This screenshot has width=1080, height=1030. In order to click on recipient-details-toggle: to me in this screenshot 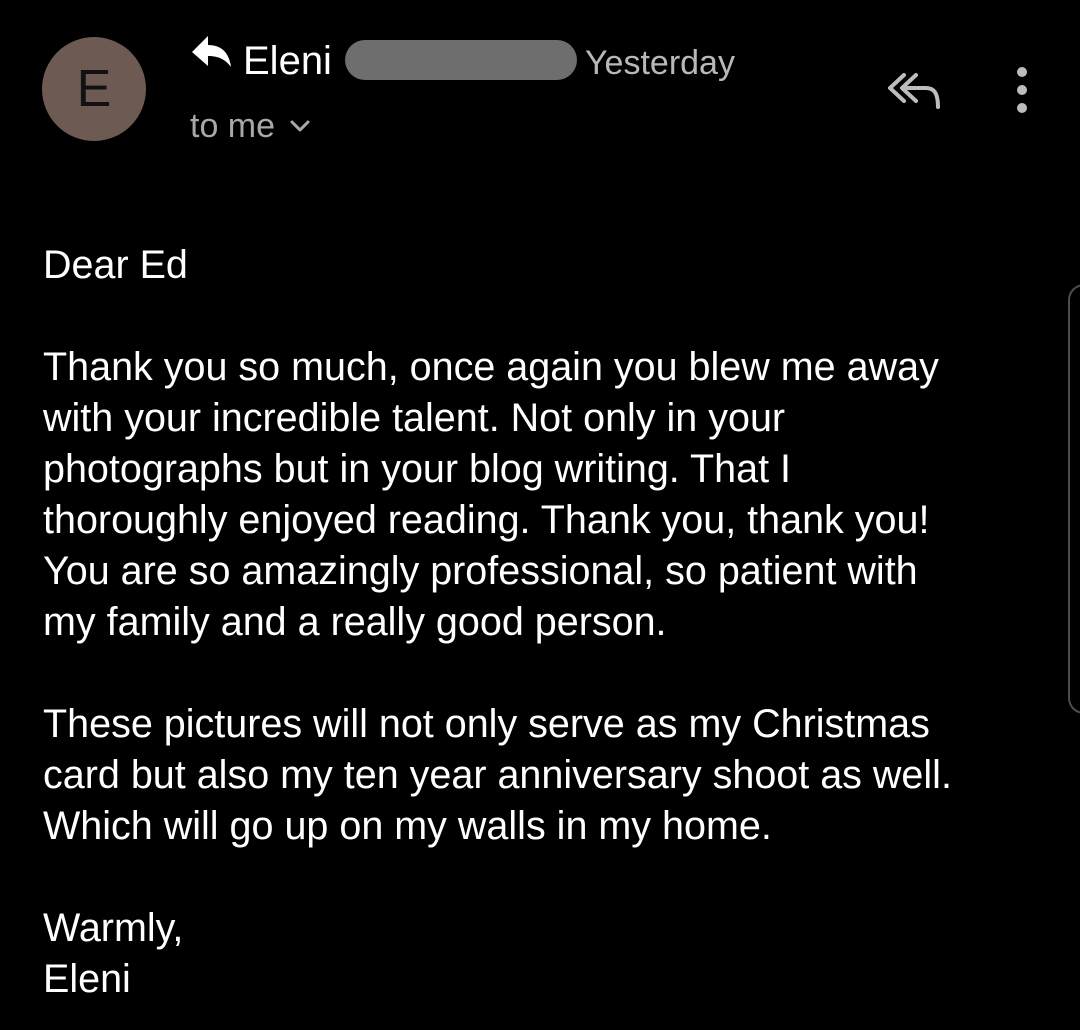, I will do `click(250, 126)`.